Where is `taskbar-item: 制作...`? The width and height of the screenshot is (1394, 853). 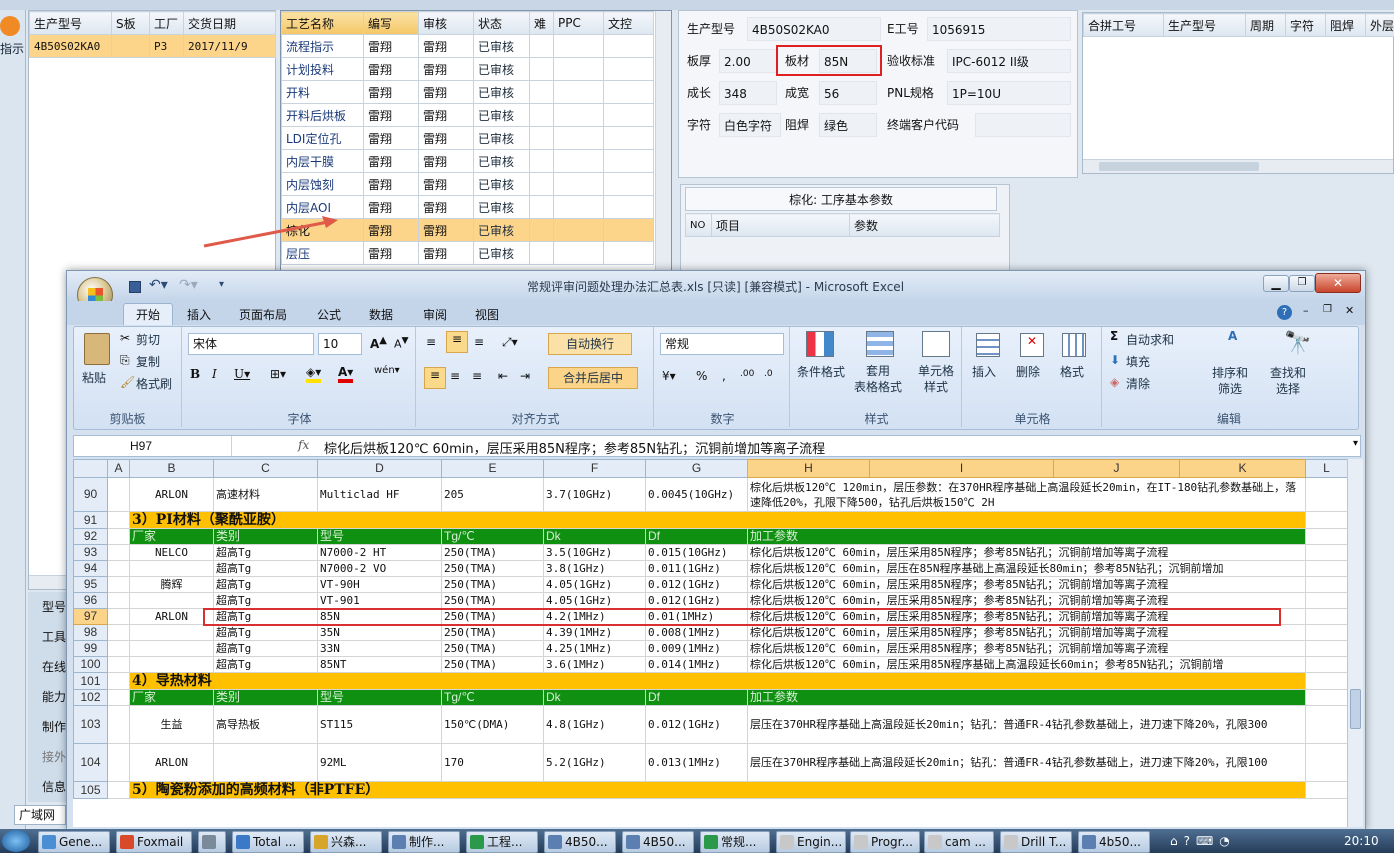
taskbar-item: 制作... is located at coordinates (424, 842).